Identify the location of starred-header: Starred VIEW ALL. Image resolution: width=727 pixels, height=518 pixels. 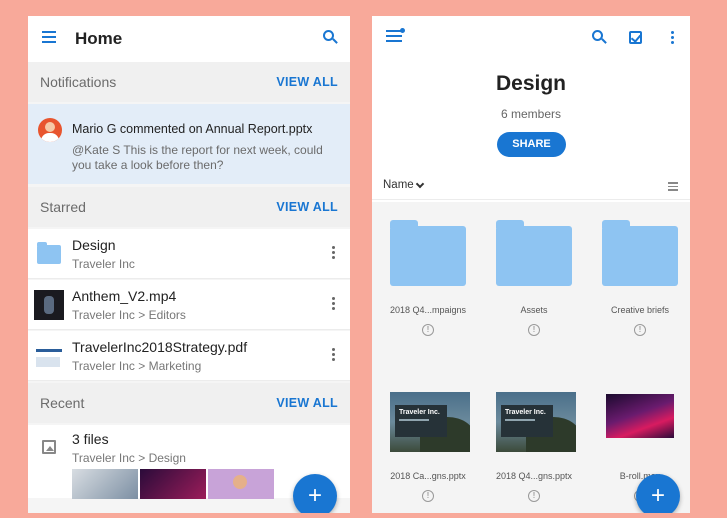
(189, 207).